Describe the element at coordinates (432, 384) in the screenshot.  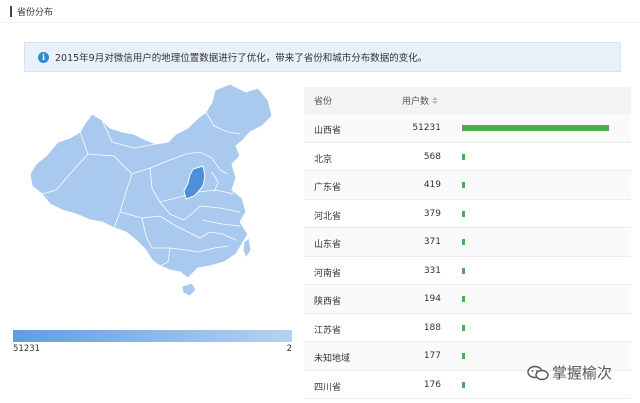
I see `row-users: 176` at that location.